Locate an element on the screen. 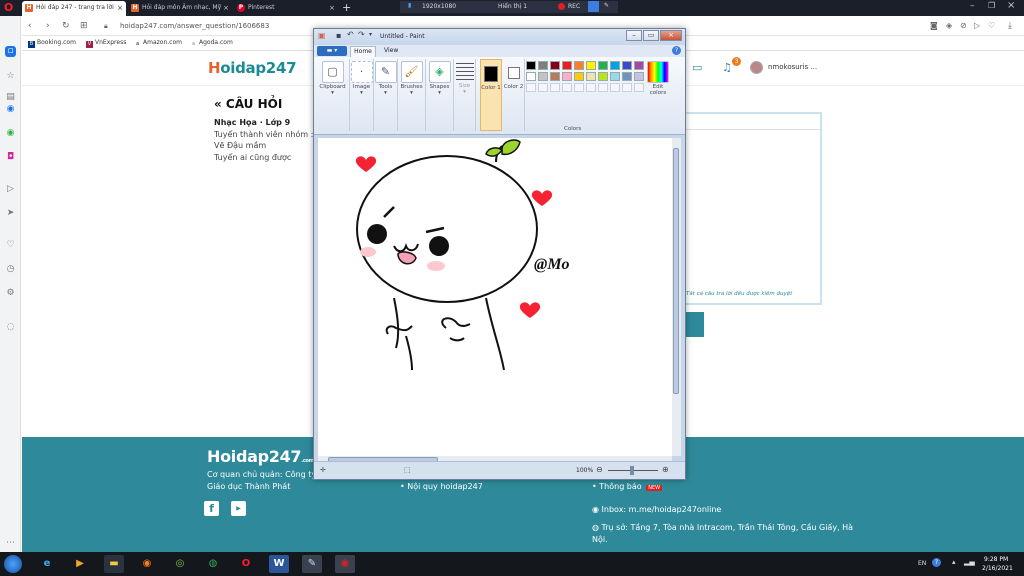 The image size is (1024, 576). stop-icon is located at coordinates (593, 6).